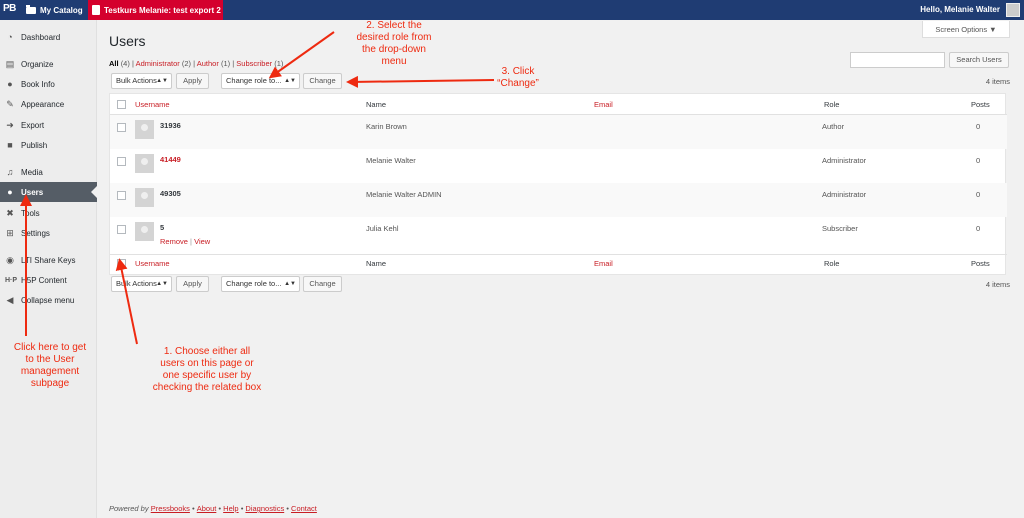  What do you see at coordinates (170, 159) in the screenshot?
I see `row-username: 41449` at bounding box center [170, 159].